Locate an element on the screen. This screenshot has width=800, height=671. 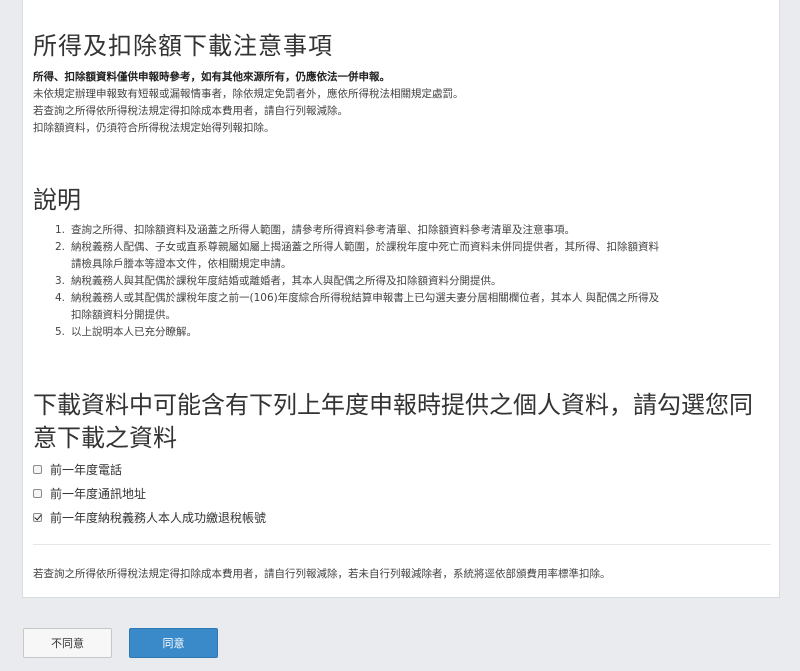
notice-line: 若查詢之所得依所得稅法規定得扣除成本費用者，請自行列報減除。 is located at coordinates (190, 111).